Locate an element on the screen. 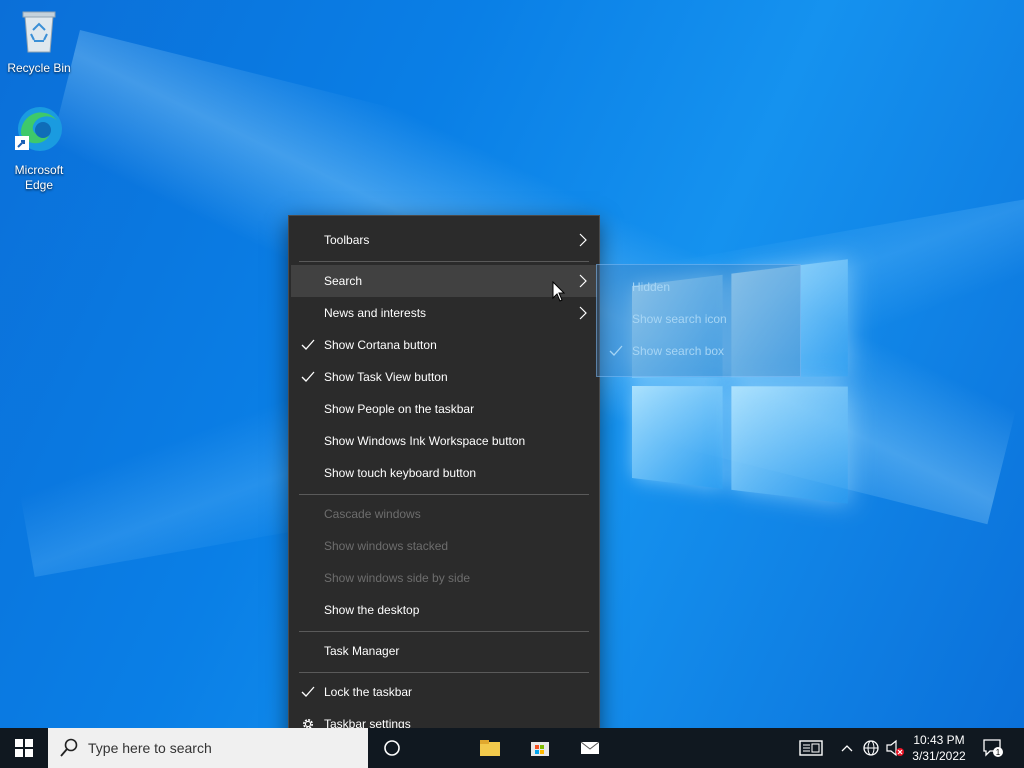 This screenshot has height=768, width=1024. taskbar-search-box: Type here to search is located at coordinates (208, 748).